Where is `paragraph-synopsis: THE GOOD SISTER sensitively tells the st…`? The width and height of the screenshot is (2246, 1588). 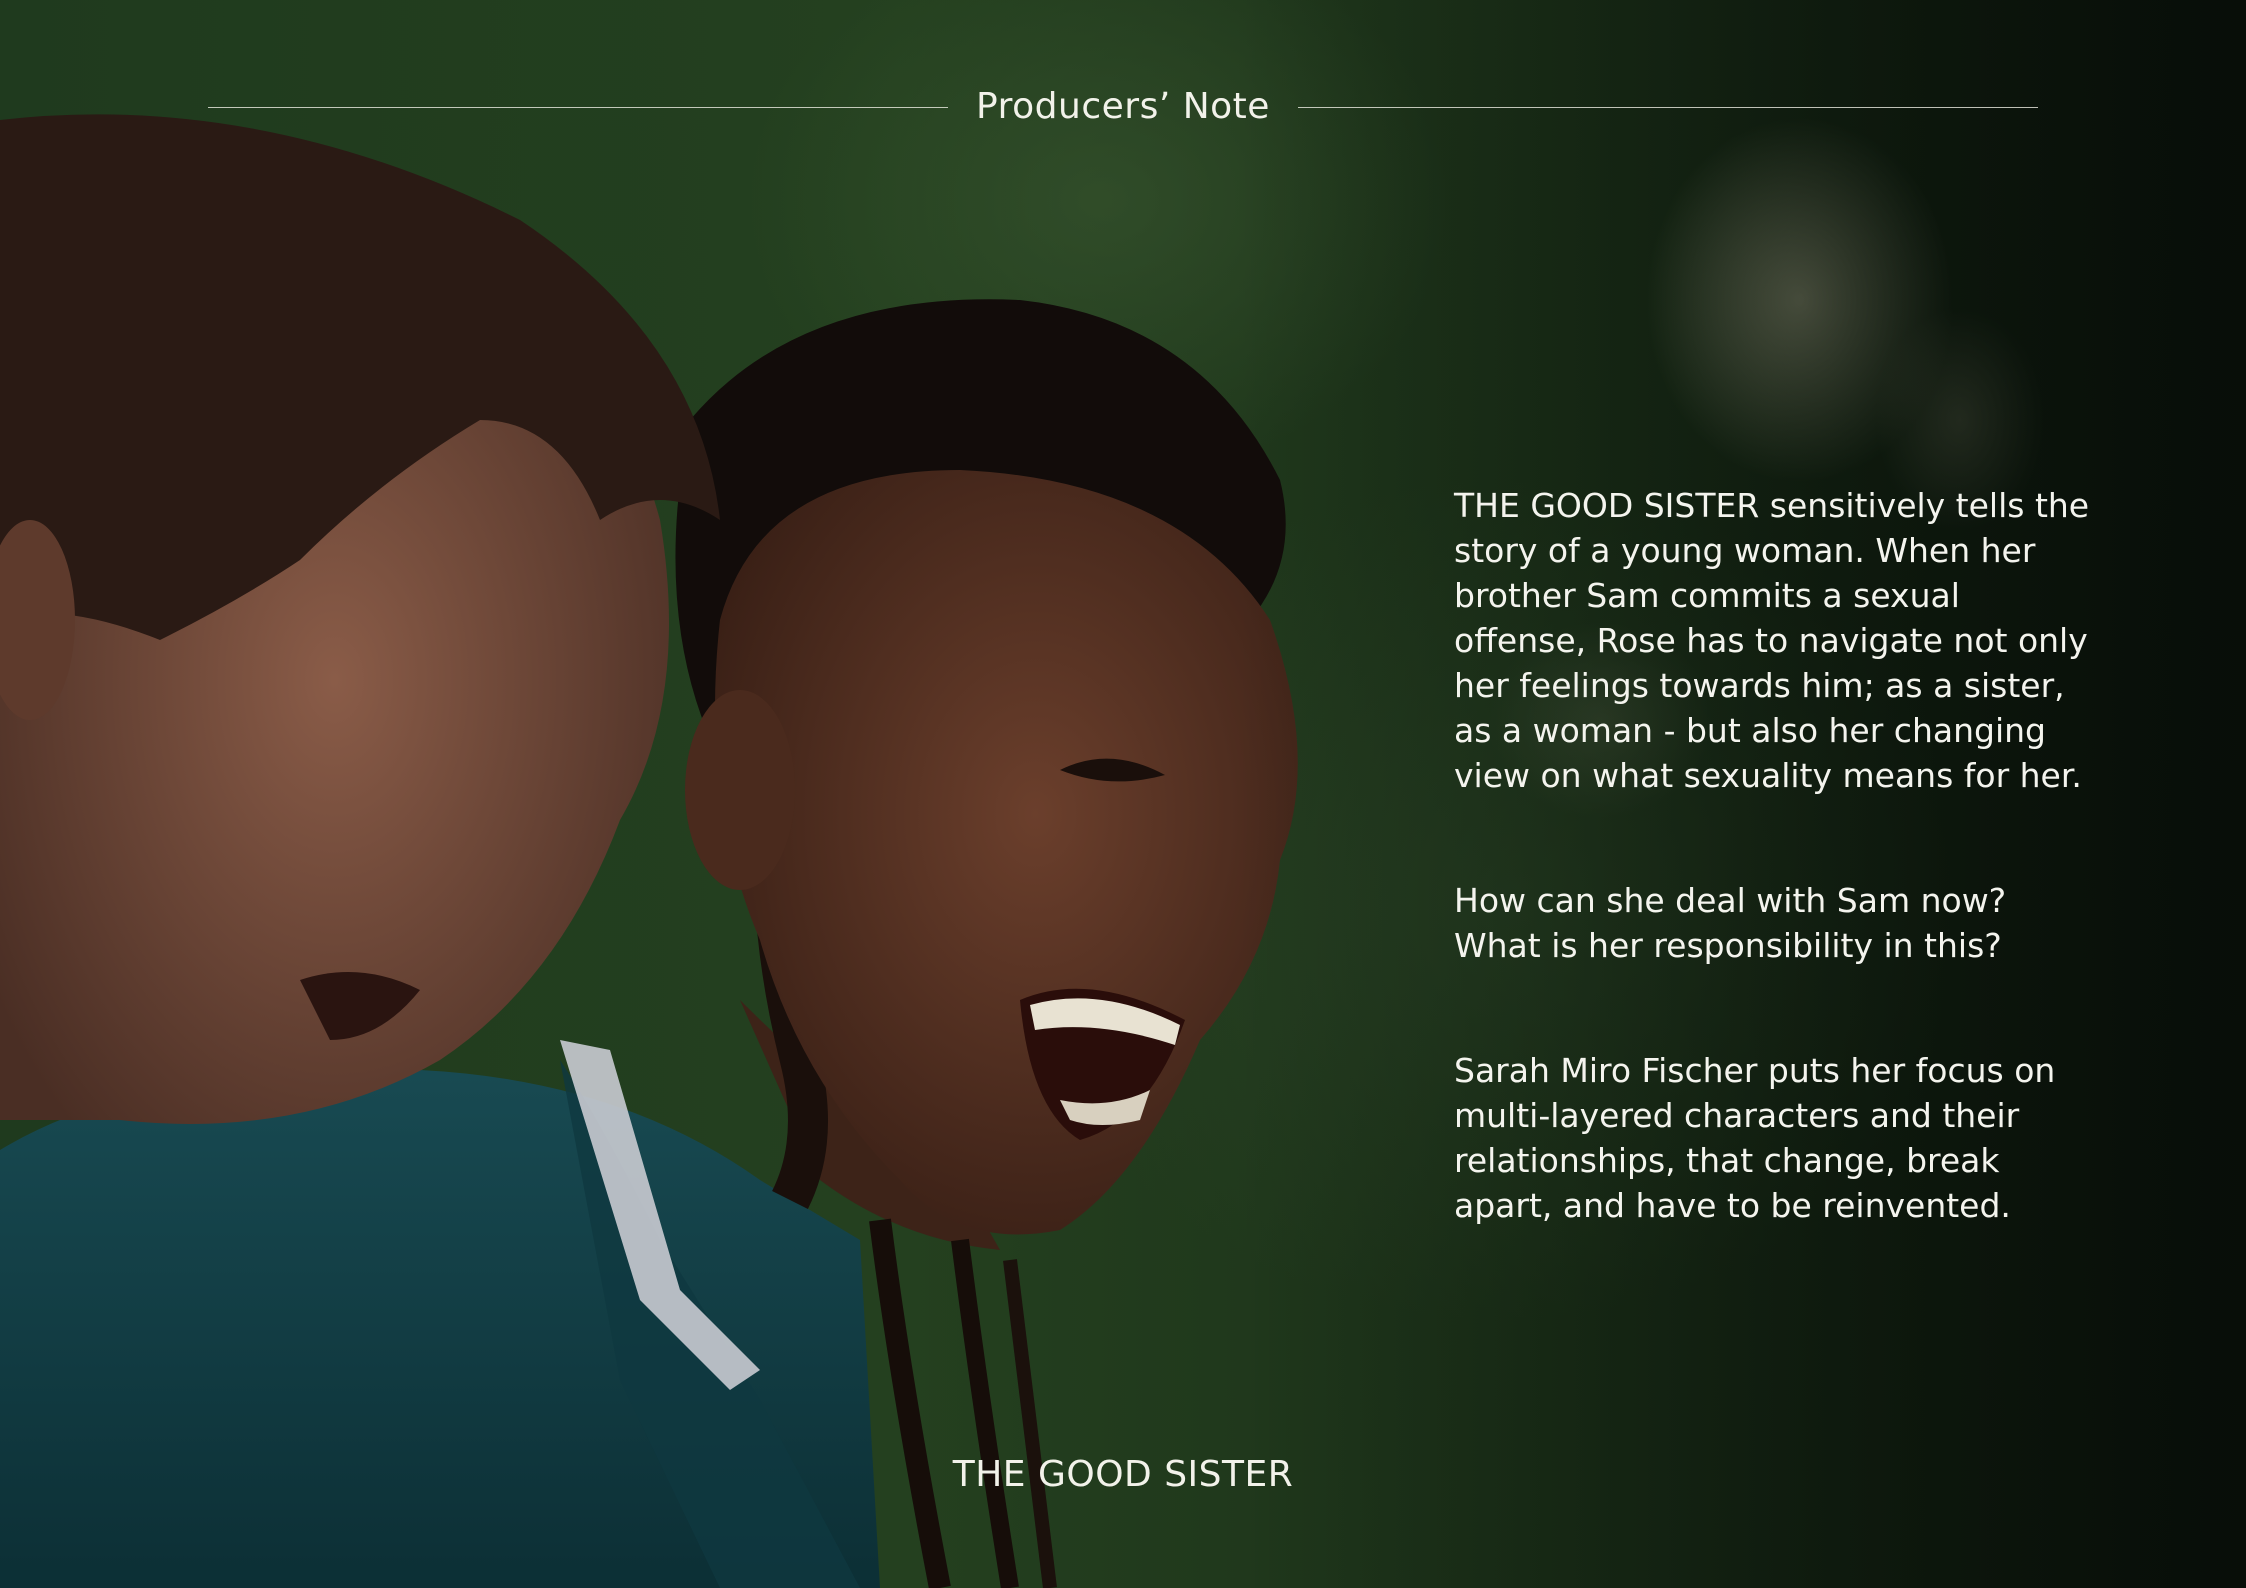 paragraph-synopsis: THE GOOD SISTER sensitively tells the st… is located at coordinates (1772, 640).